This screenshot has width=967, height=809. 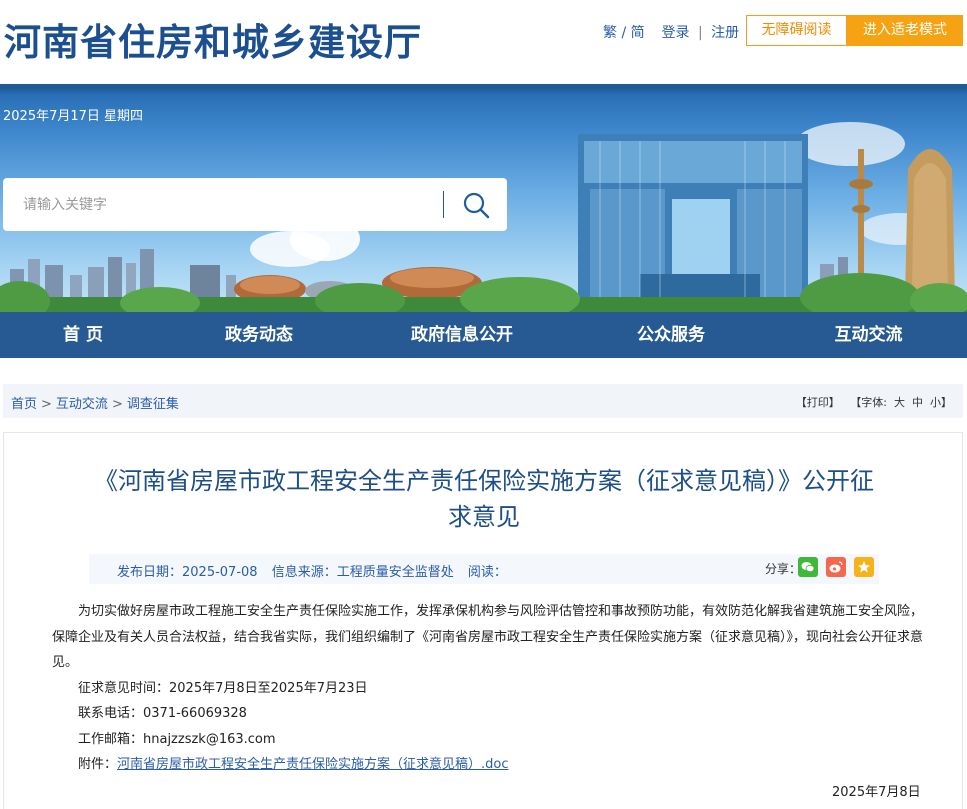 What do you see at coordinates (73, 116) in the screenshot?
I see `current-date: 2025年7月17日 星期四` at bounding box center [73, 116].